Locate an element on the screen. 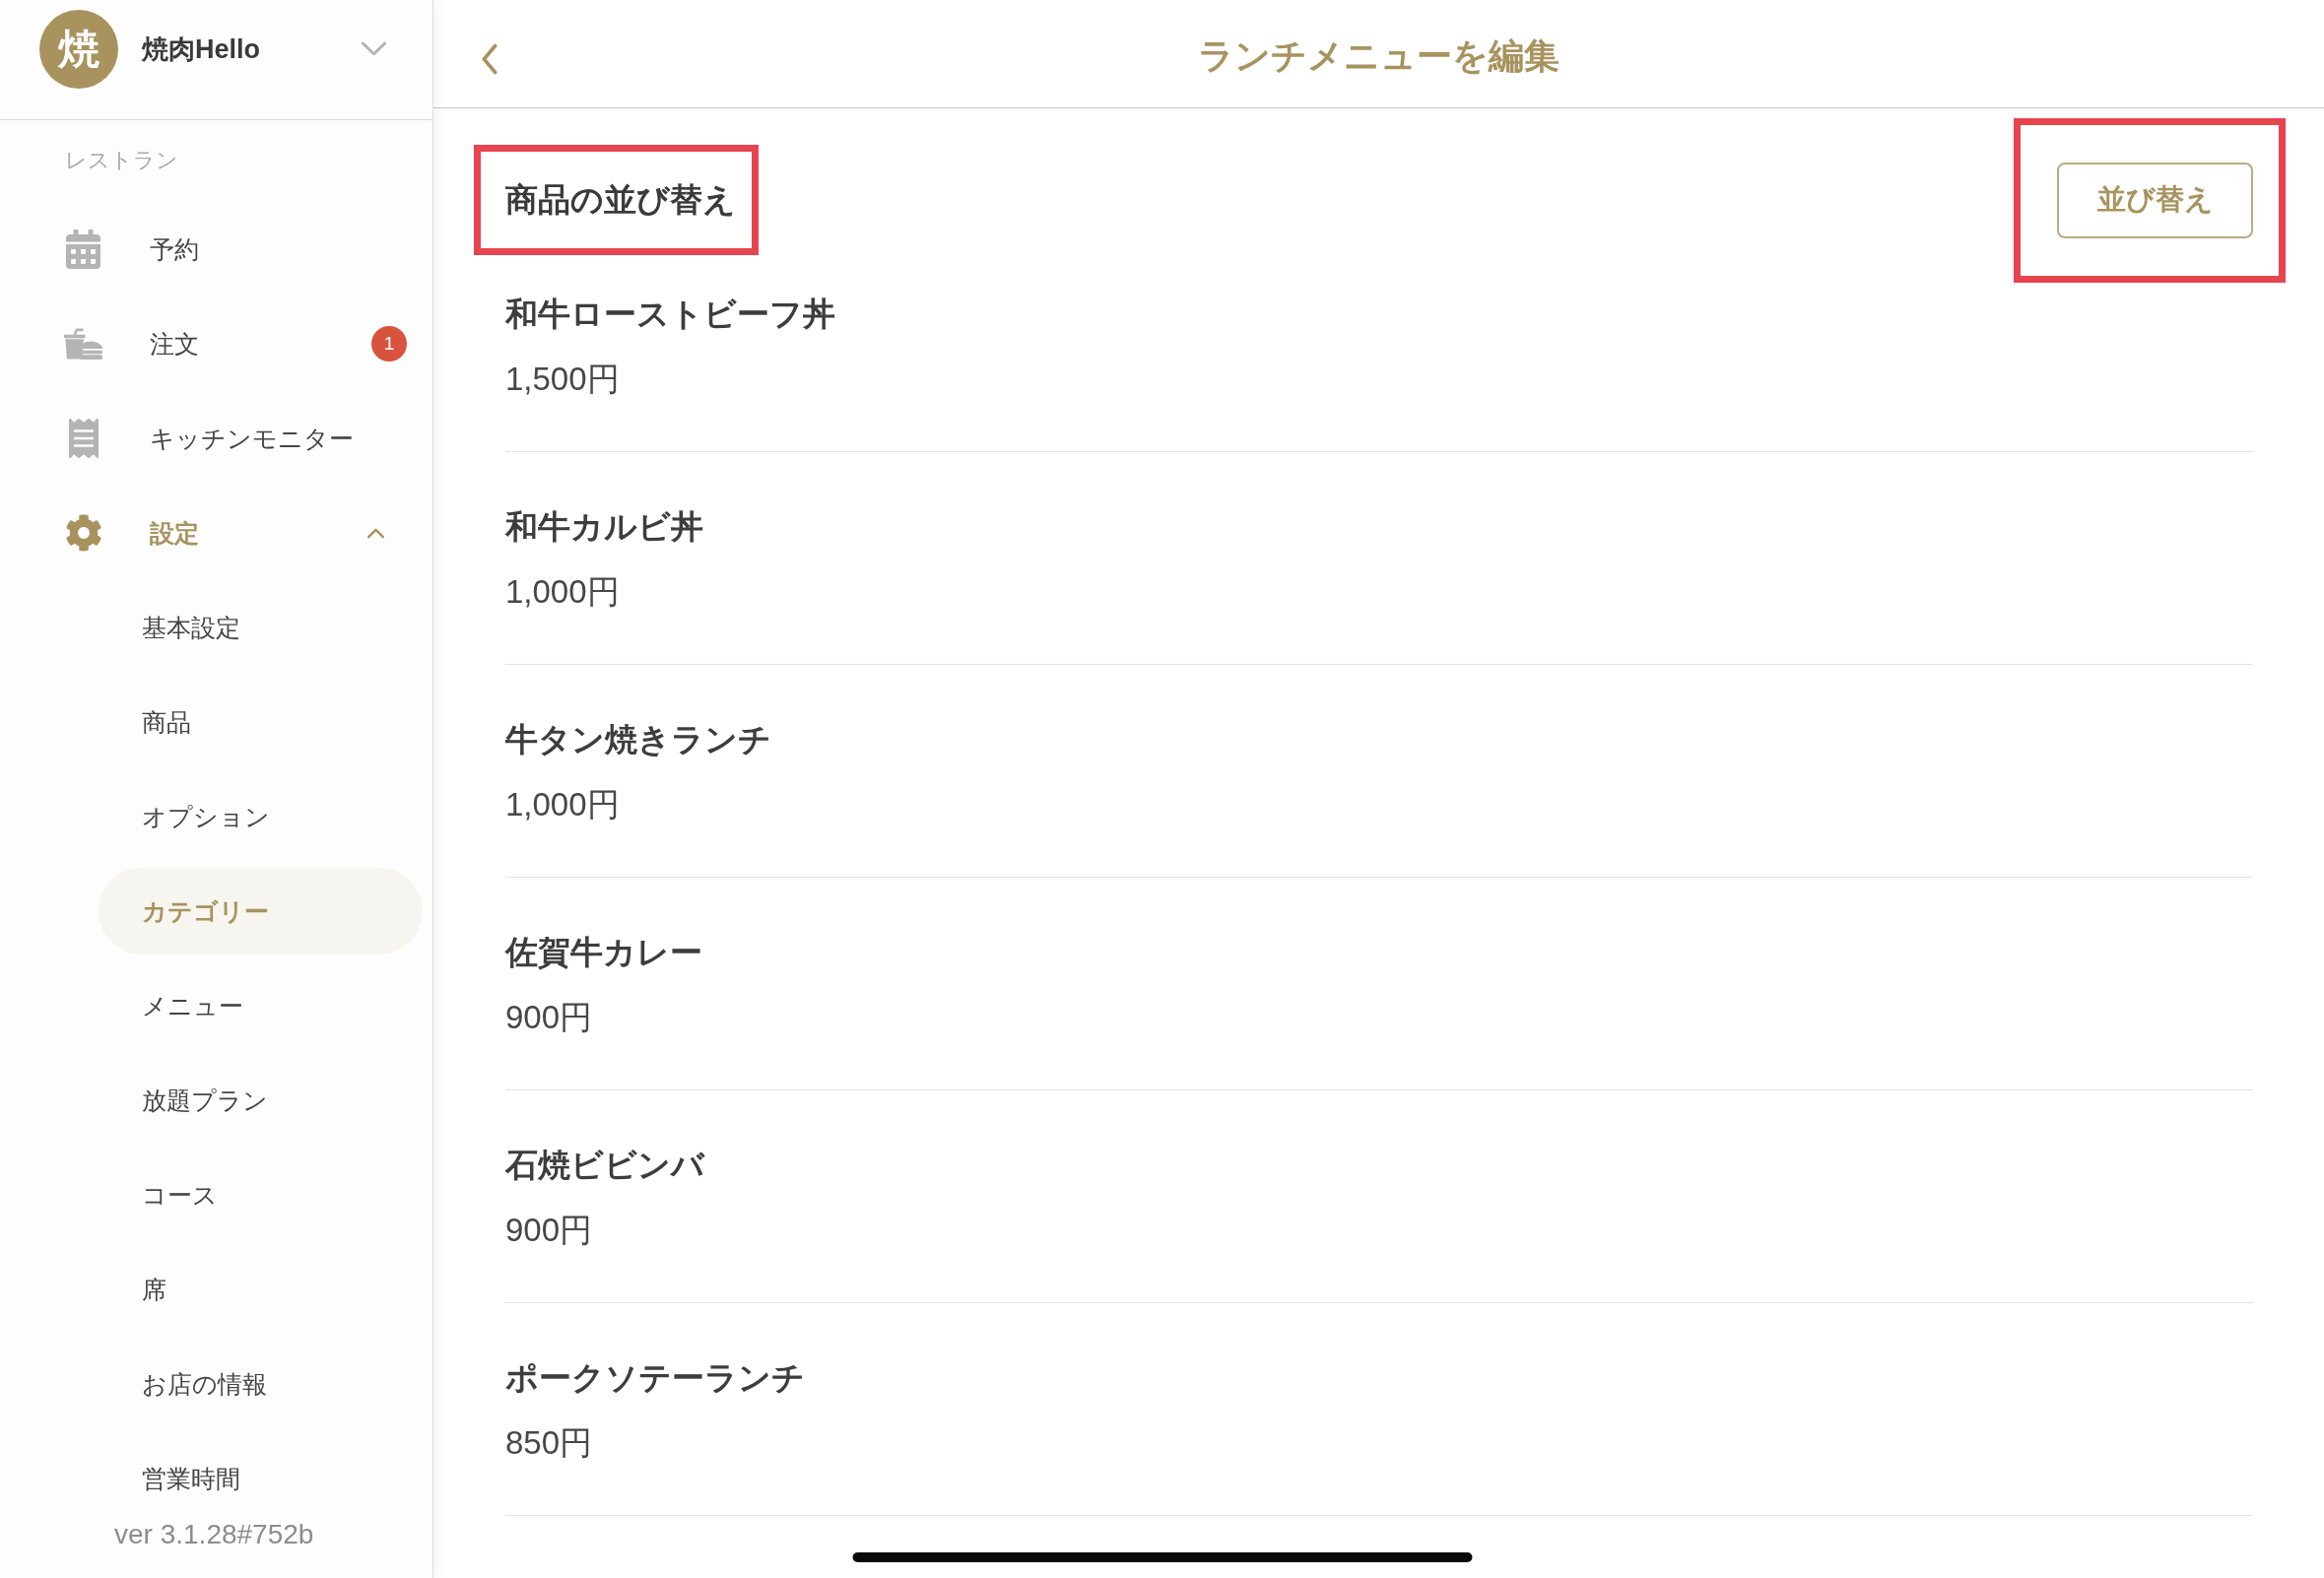 This screenshot has height=1578, width=2324. gear-icon is located at coordinates (83, 533).